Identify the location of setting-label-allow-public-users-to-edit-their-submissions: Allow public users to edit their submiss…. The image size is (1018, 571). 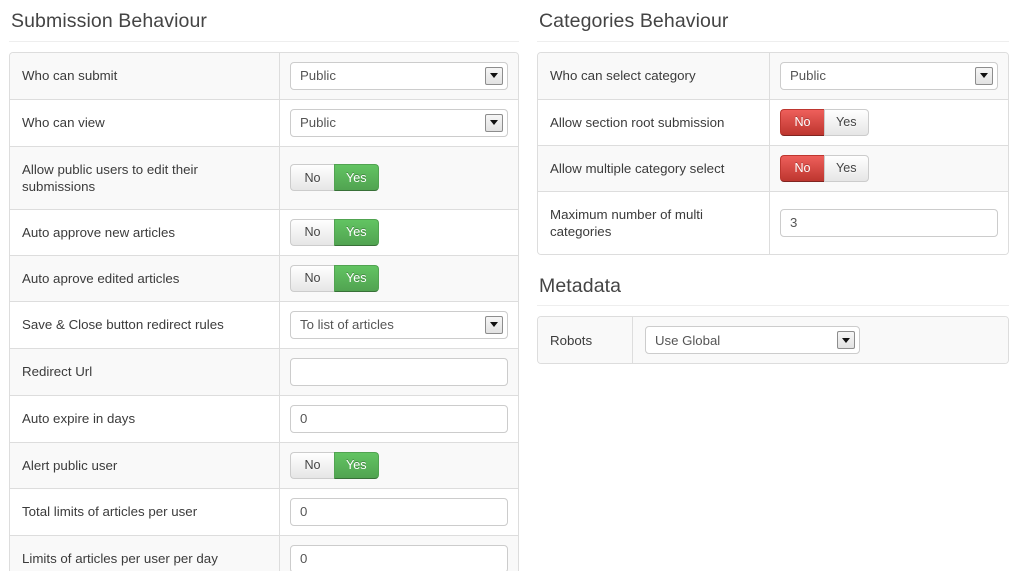
(145, 177).